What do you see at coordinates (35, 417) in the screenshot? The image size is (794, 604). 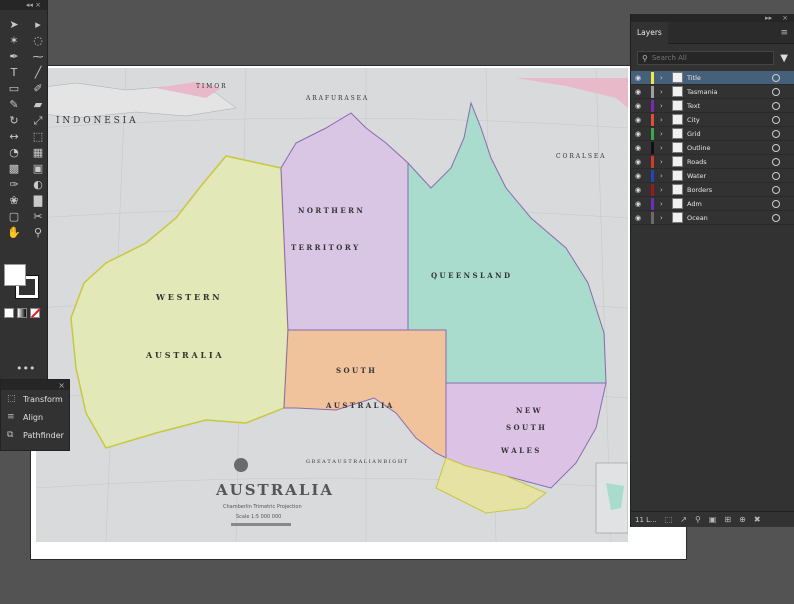 I see `align-panel-button: ≡ Align` at bounding box center [35, 417].